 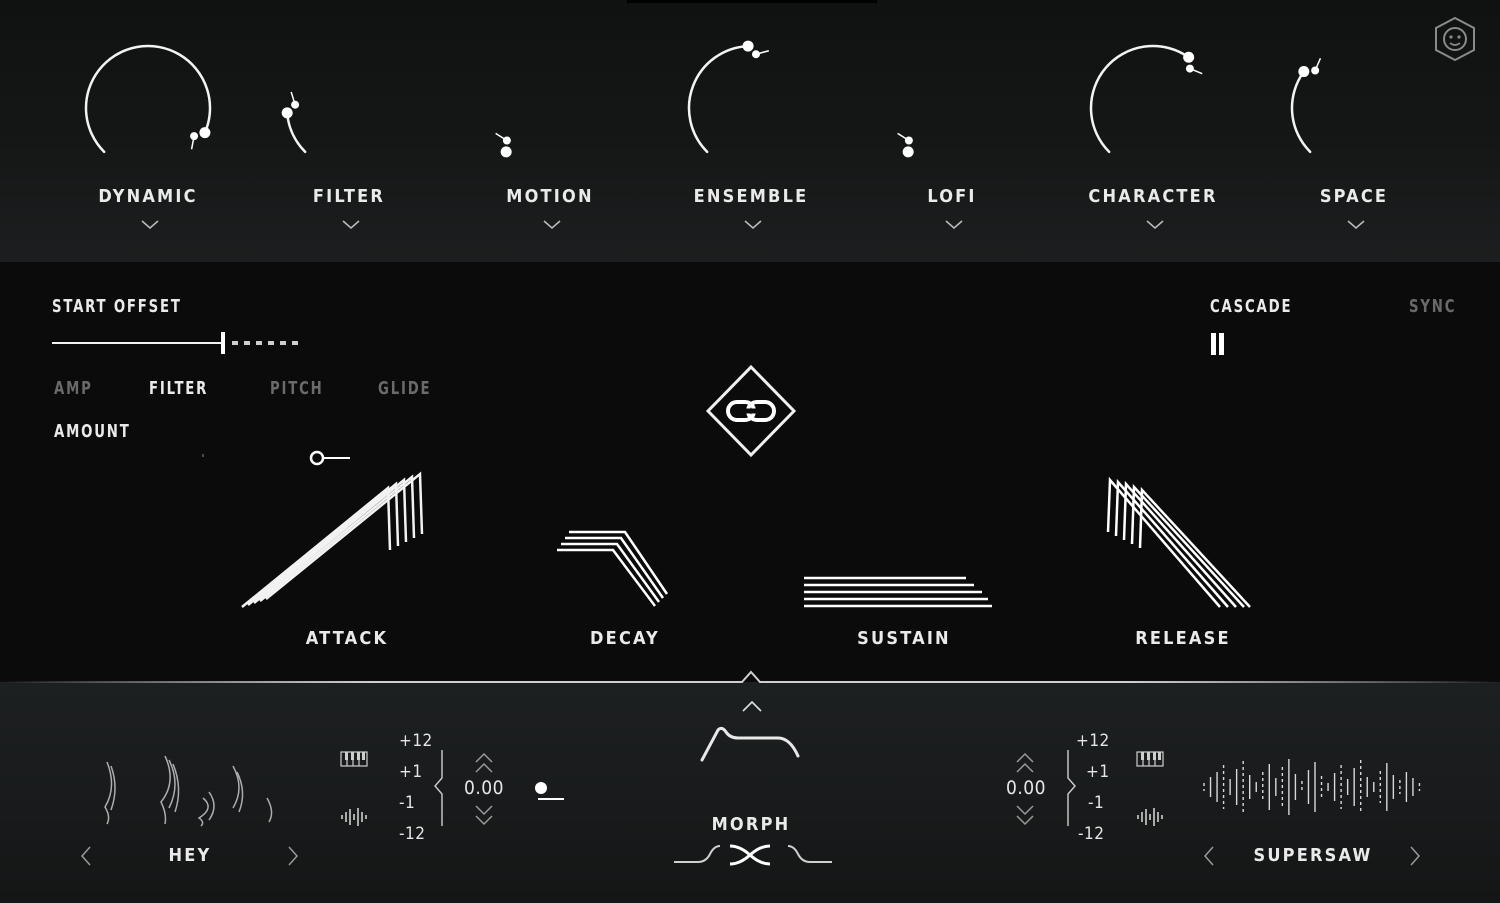 I want to click on tab-glide: GLIDE, so click(x=404, y=388).